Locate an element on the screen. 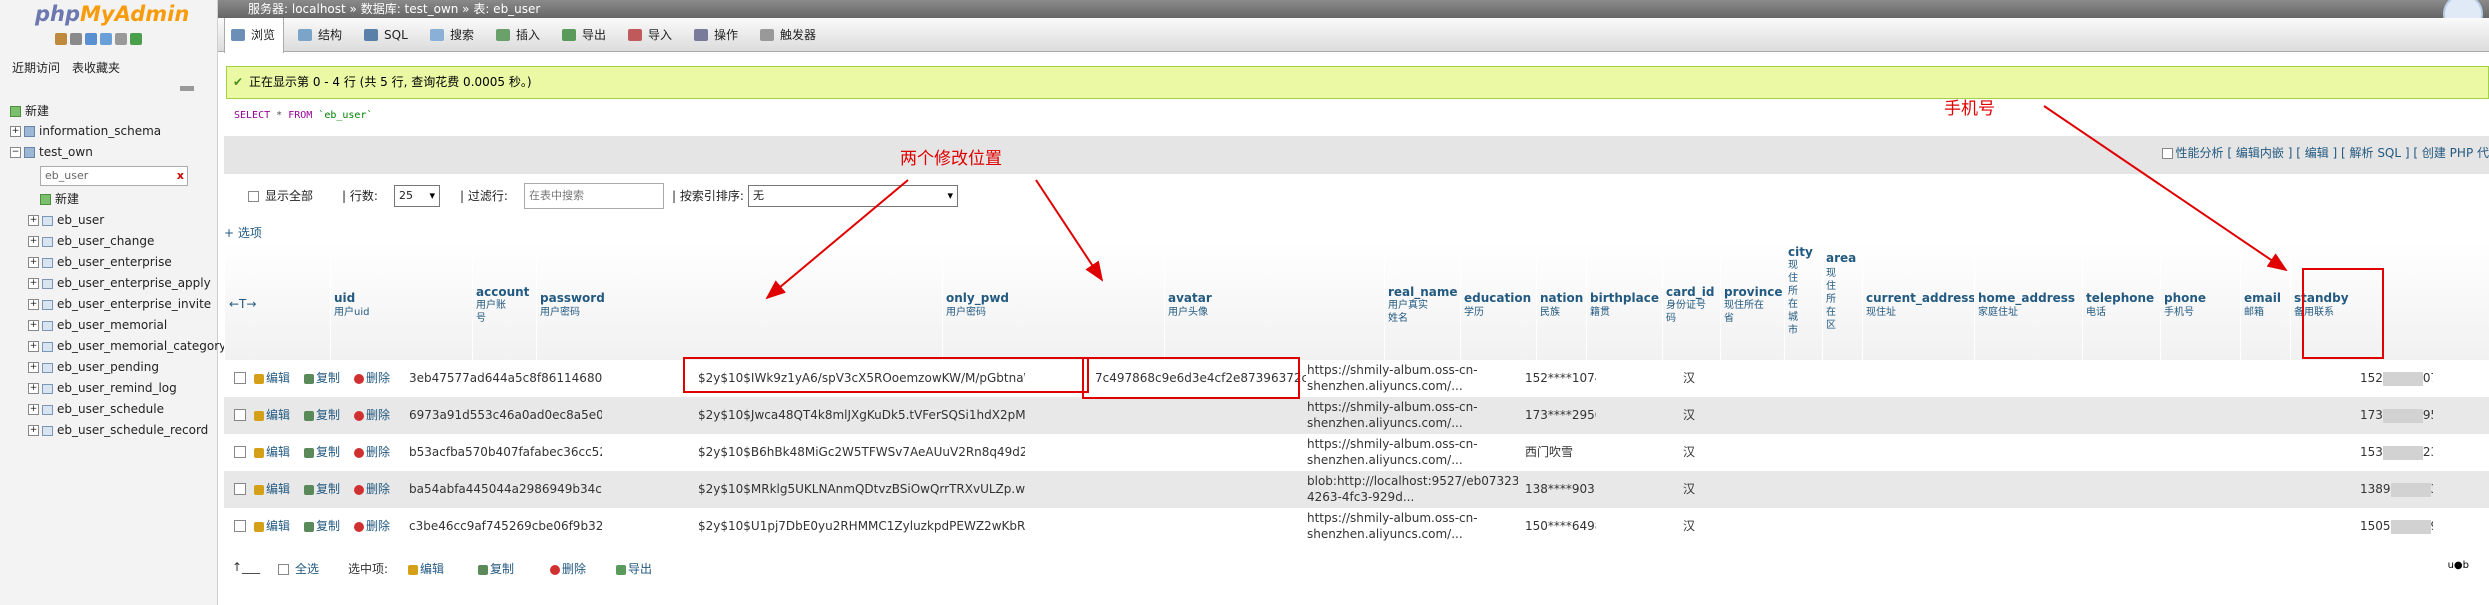 Image resolution: width=2489 pixels, height=605 pixels. cell-real-name: 173****2950 is located at coordinates (1559, 415).